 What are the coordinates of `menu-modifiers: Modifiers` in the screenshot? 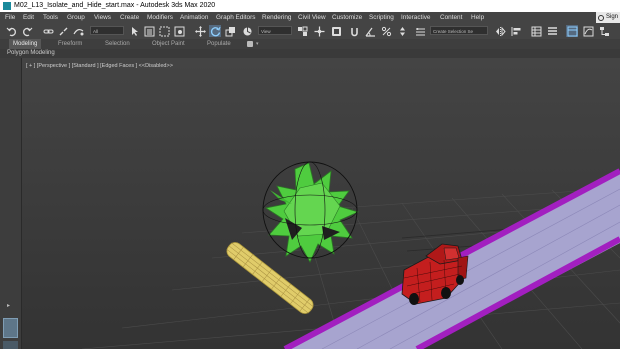 It's located at (160, 17).